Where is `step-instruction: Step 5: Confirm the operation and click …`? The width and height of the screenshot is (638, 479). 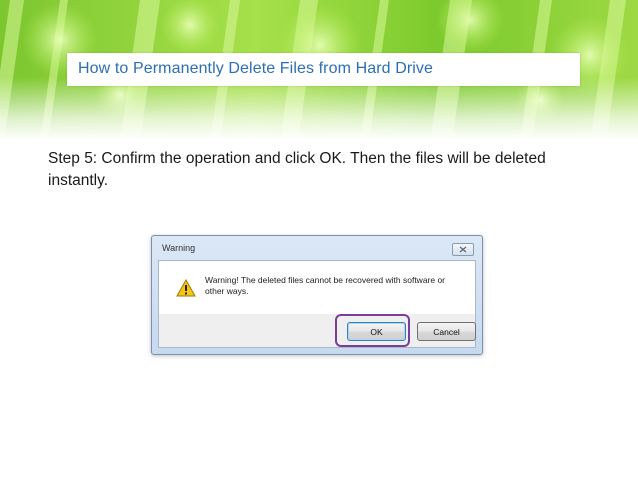
step-instruction: Step 5: Confirm the operation and click … is located at coordinates (297, 169).